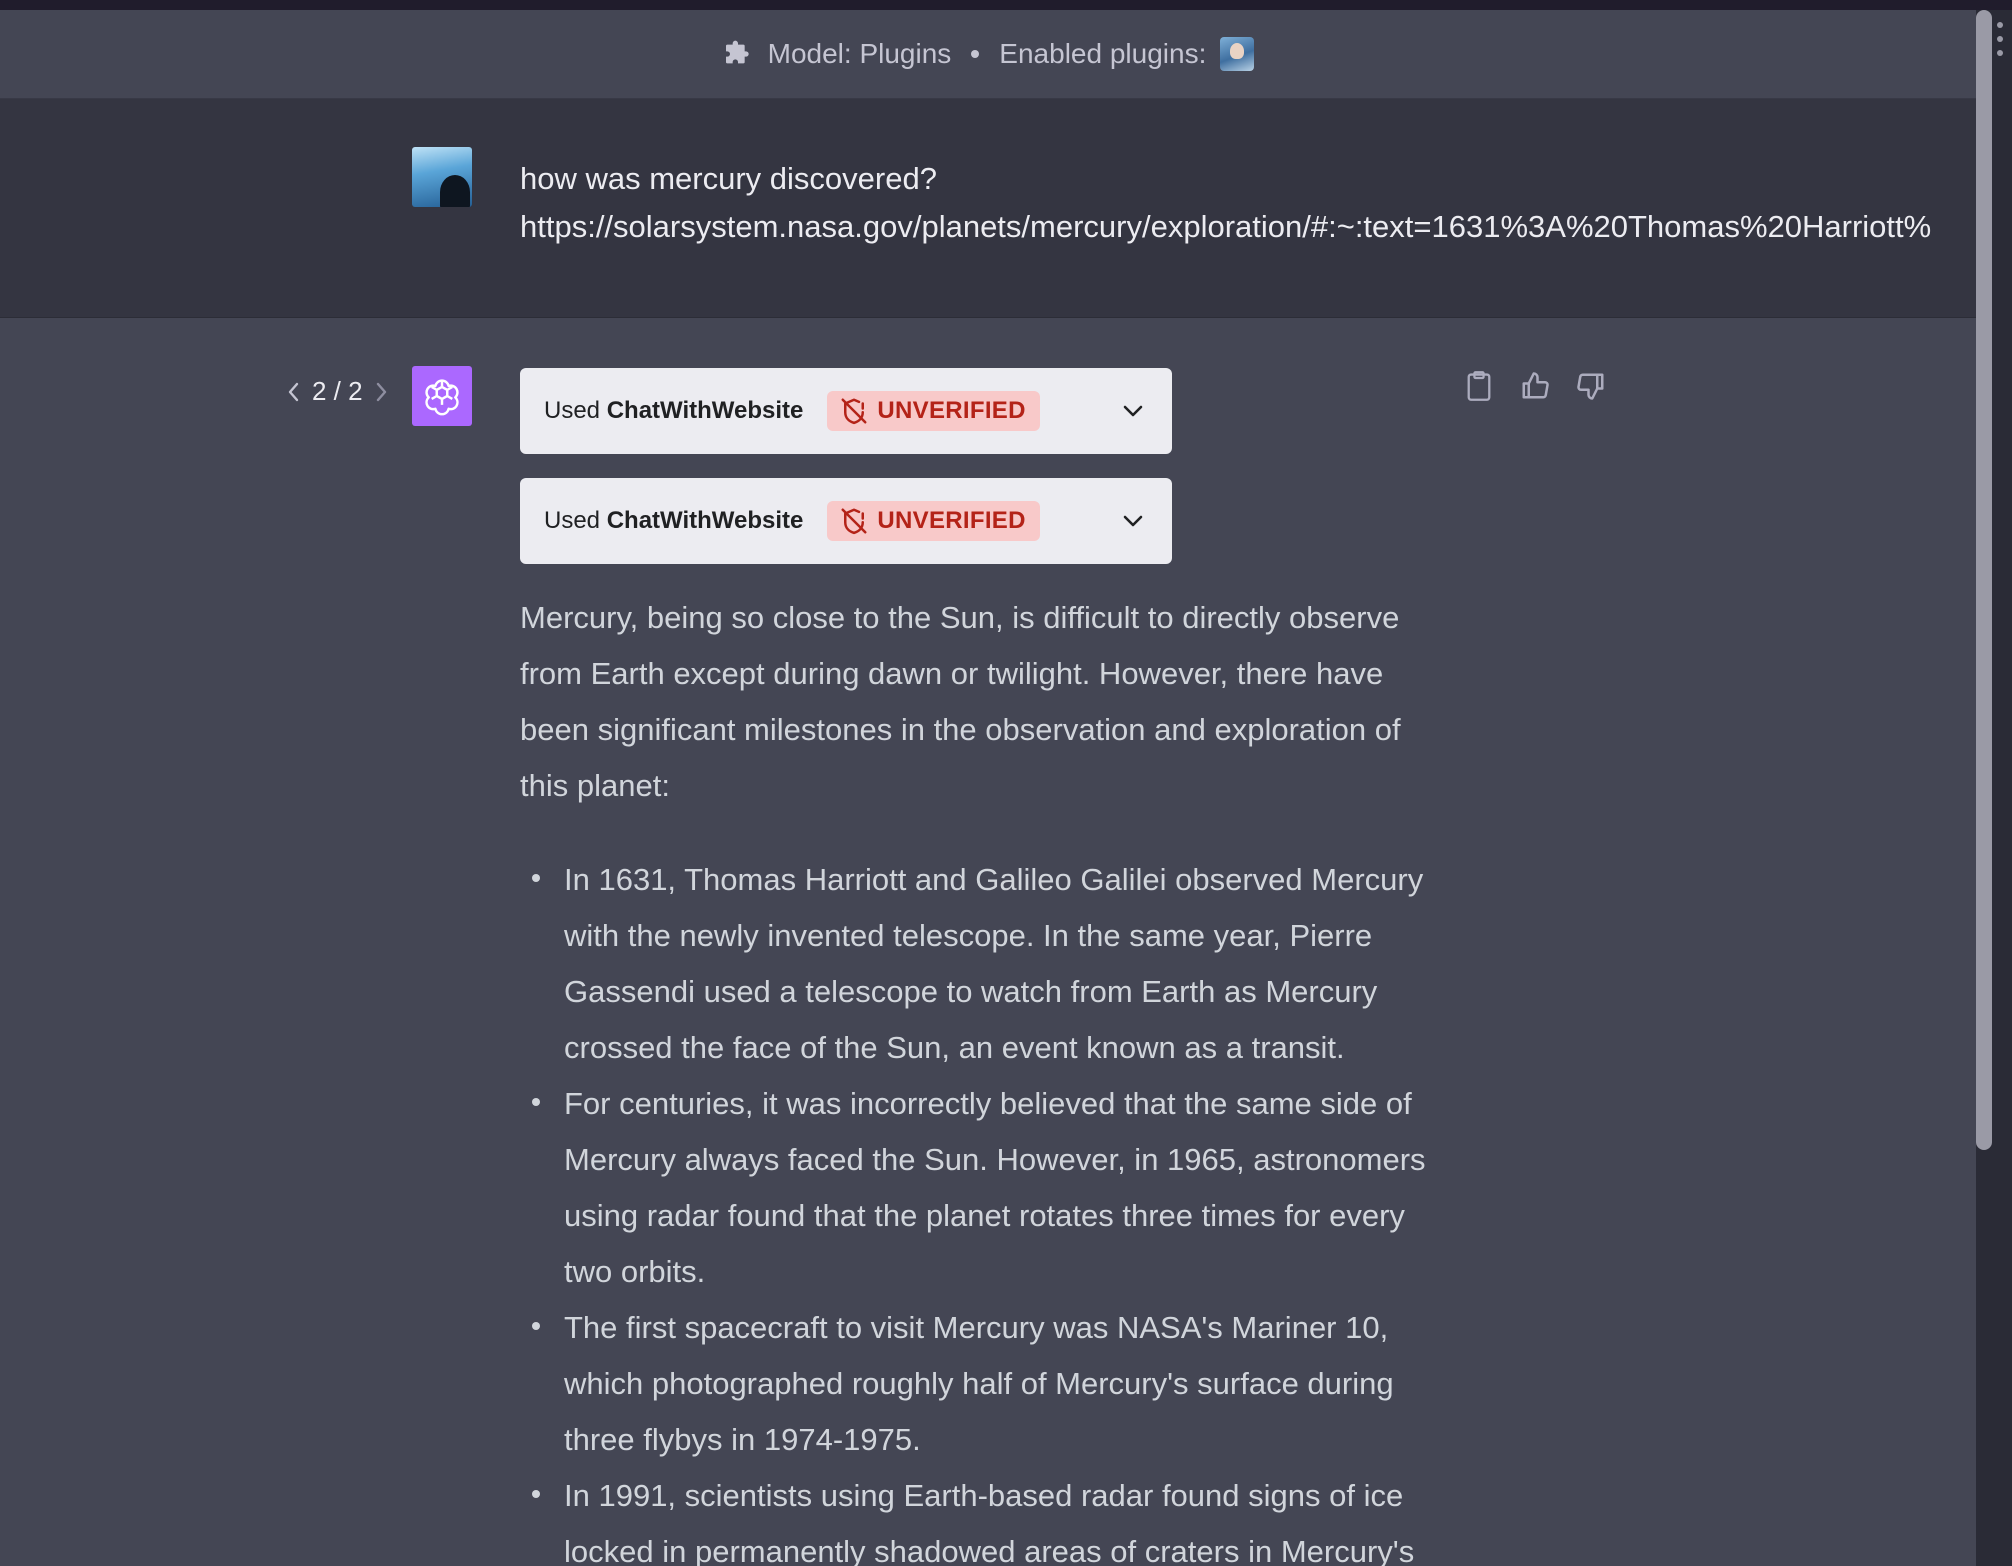  What do you see at coordinates (293, 392) in the screenshot?
I see `chevron-left-icon` at bounding box center [293, 392].